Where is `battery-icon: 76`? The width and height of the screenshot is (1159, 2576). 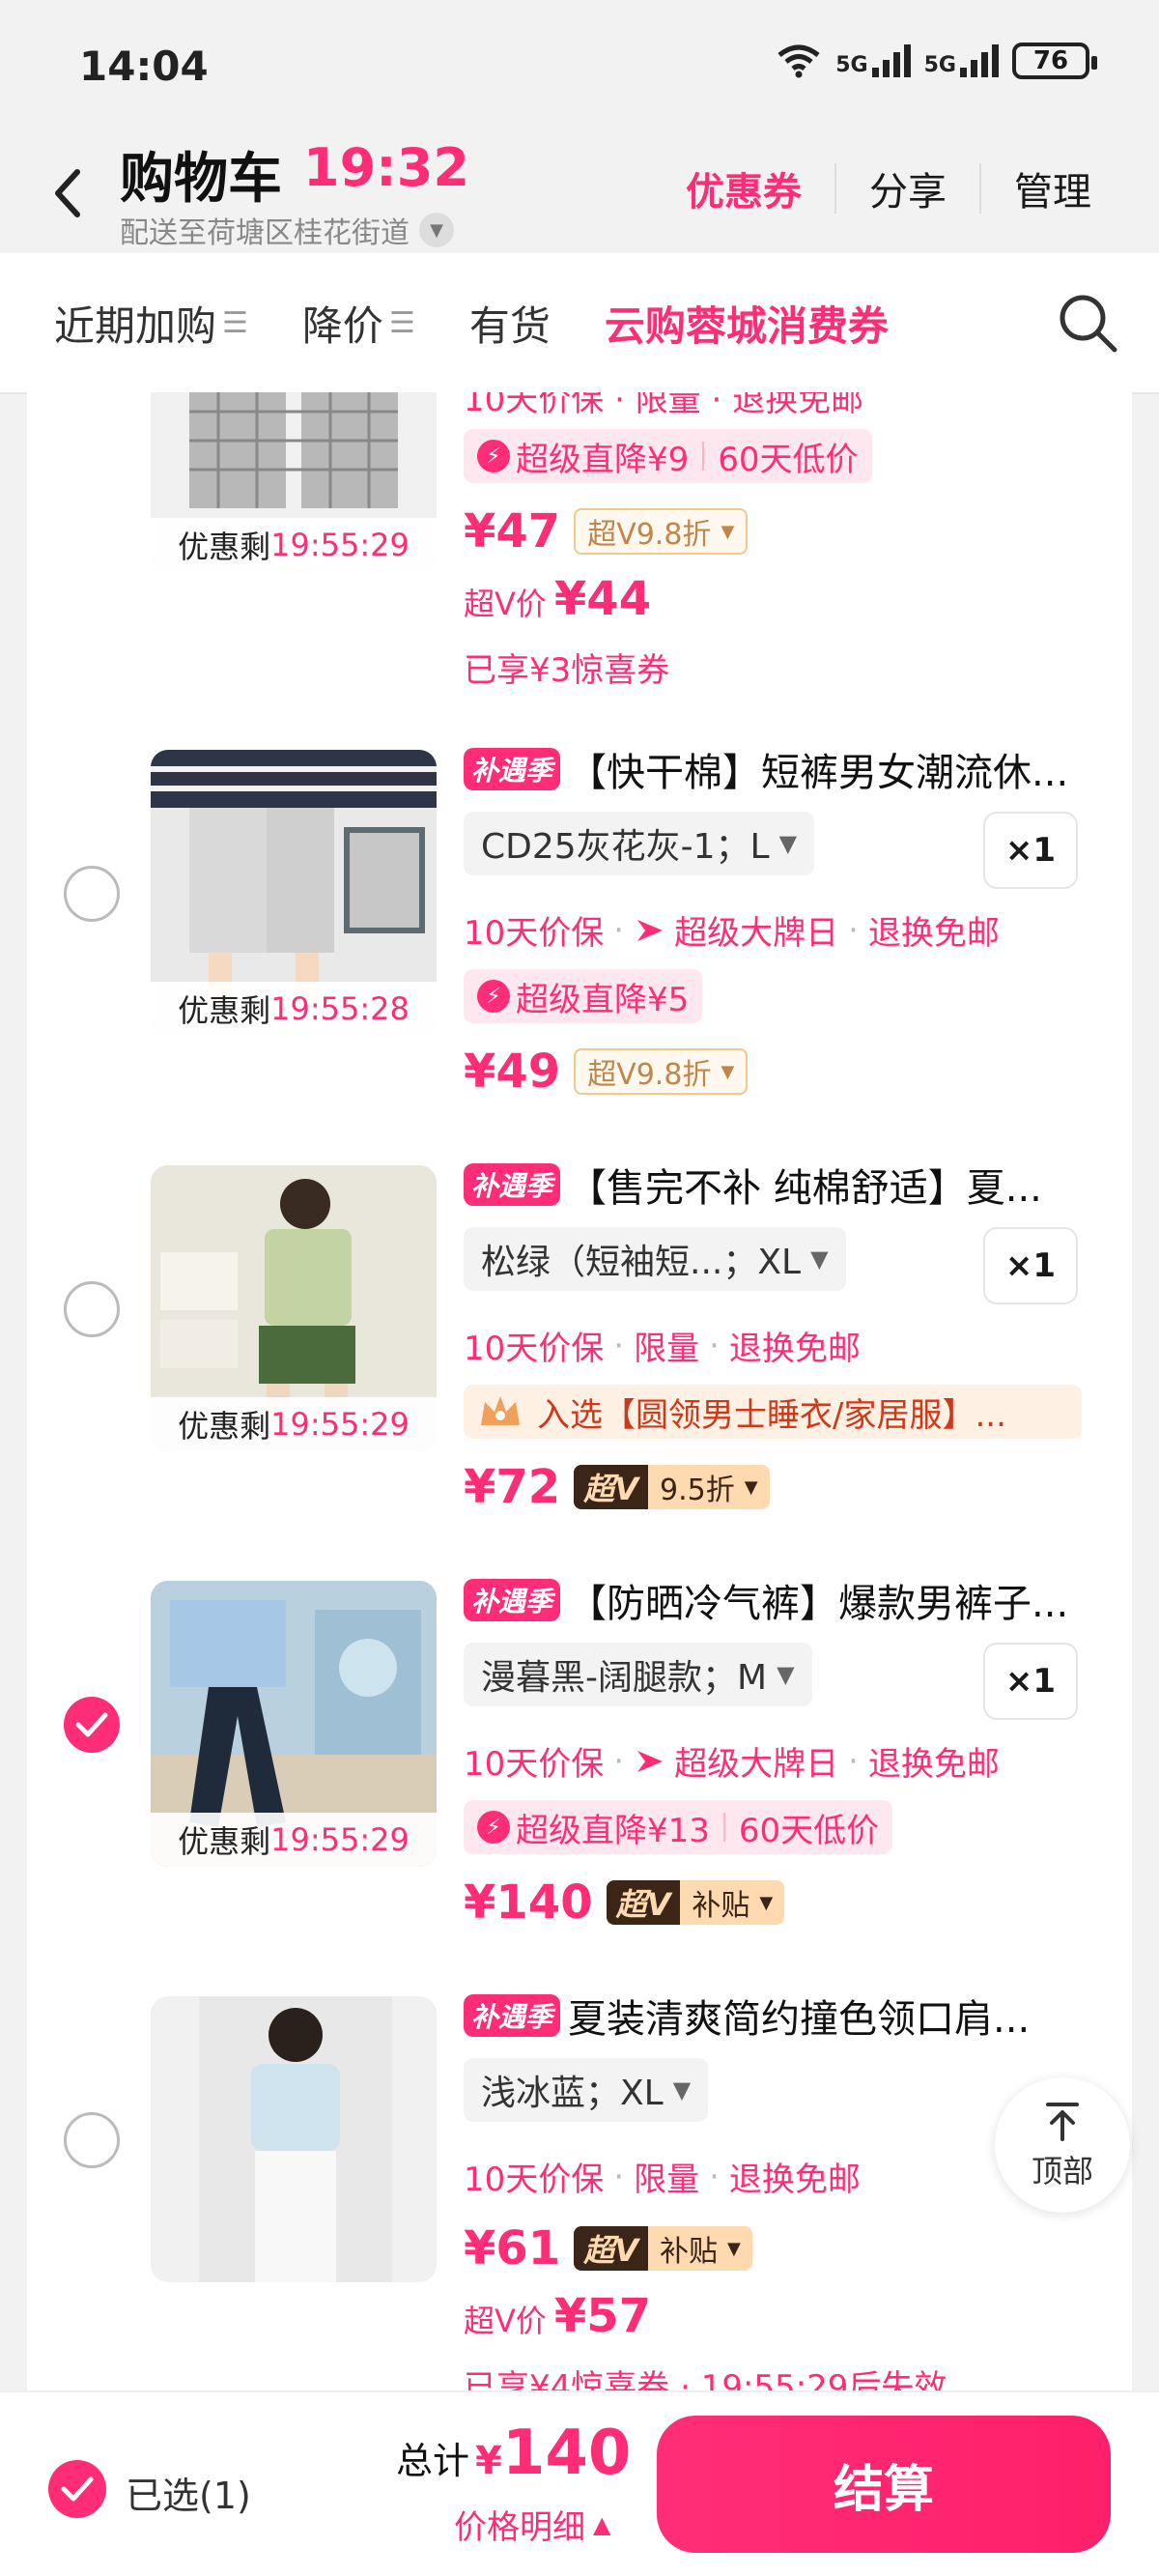 battery-icon: 76 is located at coordinates (1054, 61).